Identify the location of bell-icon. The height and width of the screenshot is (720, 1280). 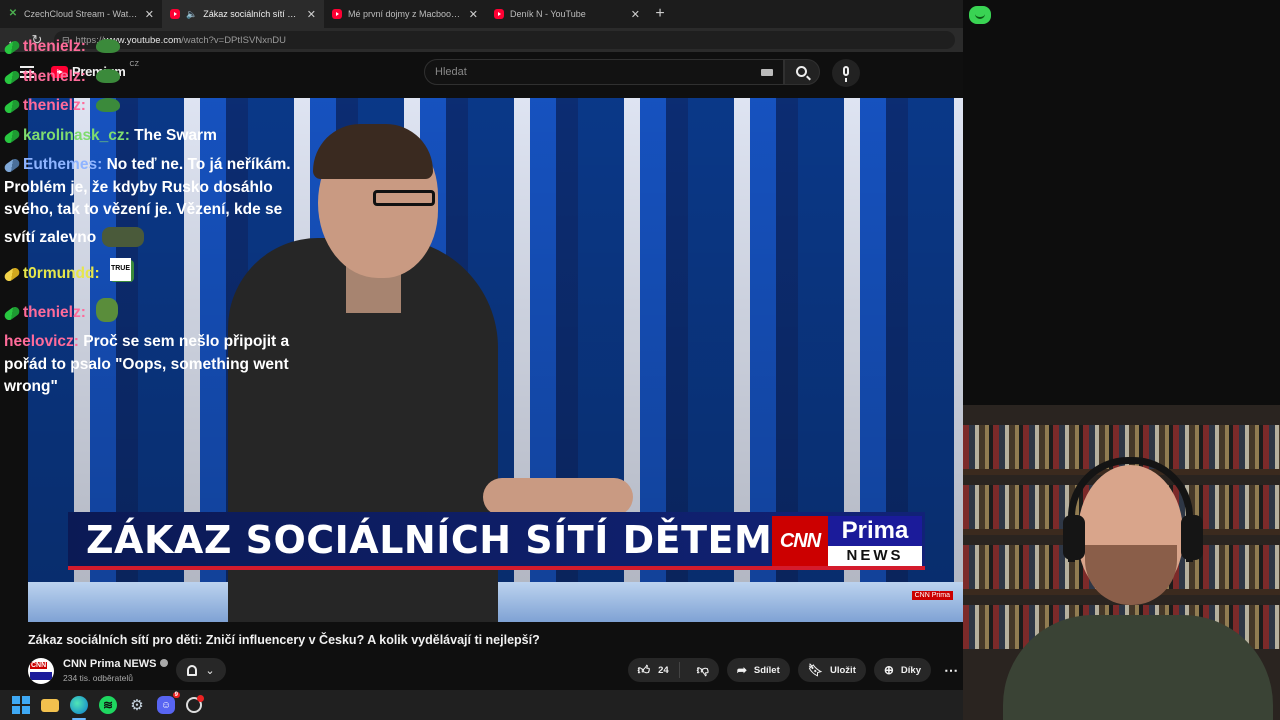
(192, 670).